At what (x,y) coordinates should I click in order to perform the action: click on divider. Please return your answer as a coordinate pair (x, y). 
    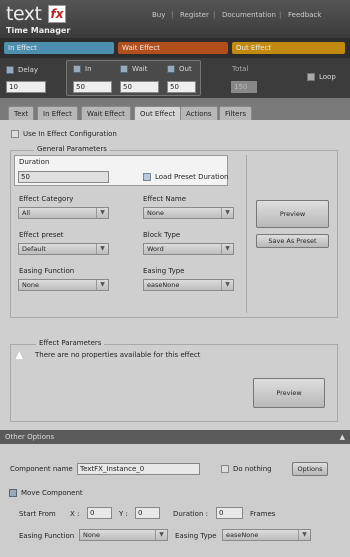
    Looking at the image, I should click on (246, 234).